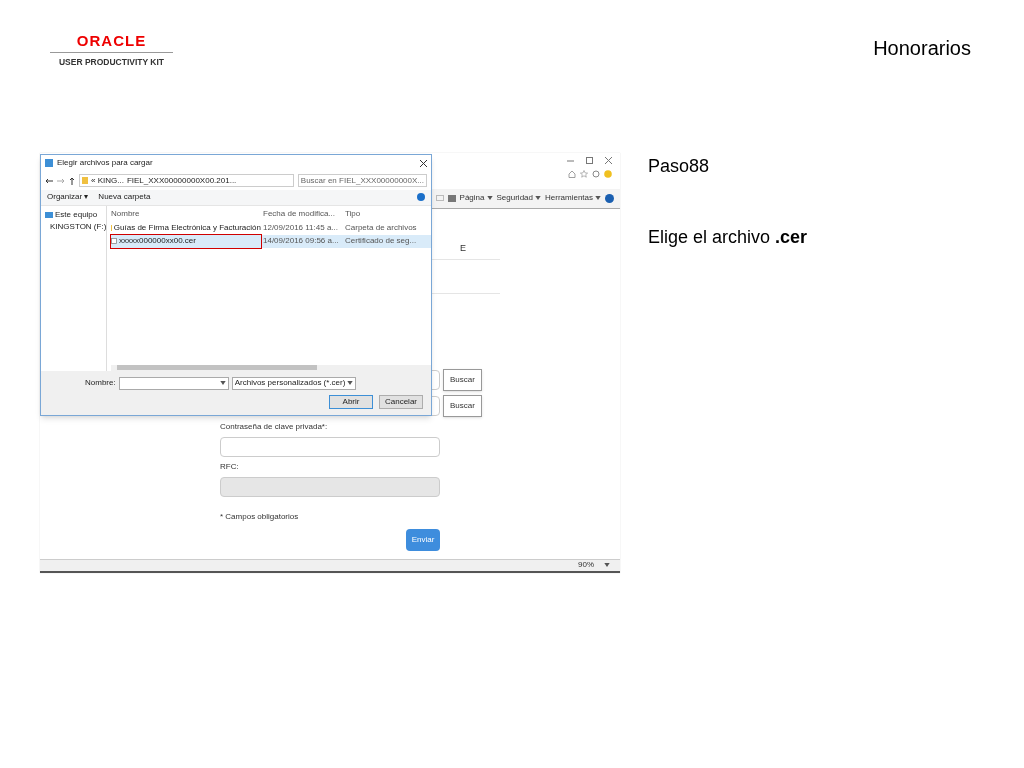 Image resolution: width=1024 pixels, height=768 pixels. Describe the element at coordinates (49, 214) in the screenshot. I see `computer-icon` at that location.